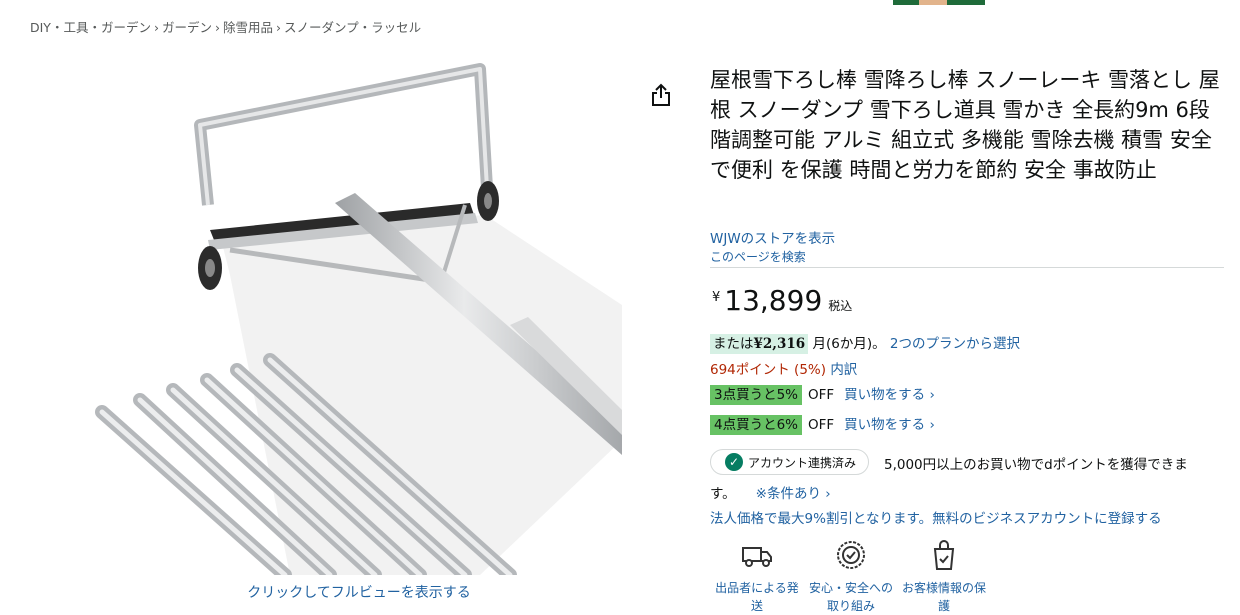 The width and height of the screenshot is (1240, 615). What do you see at coordinates (716, 297) in the screenshot?
I see `price-currency: ¥` at bounding box center [716, 297].